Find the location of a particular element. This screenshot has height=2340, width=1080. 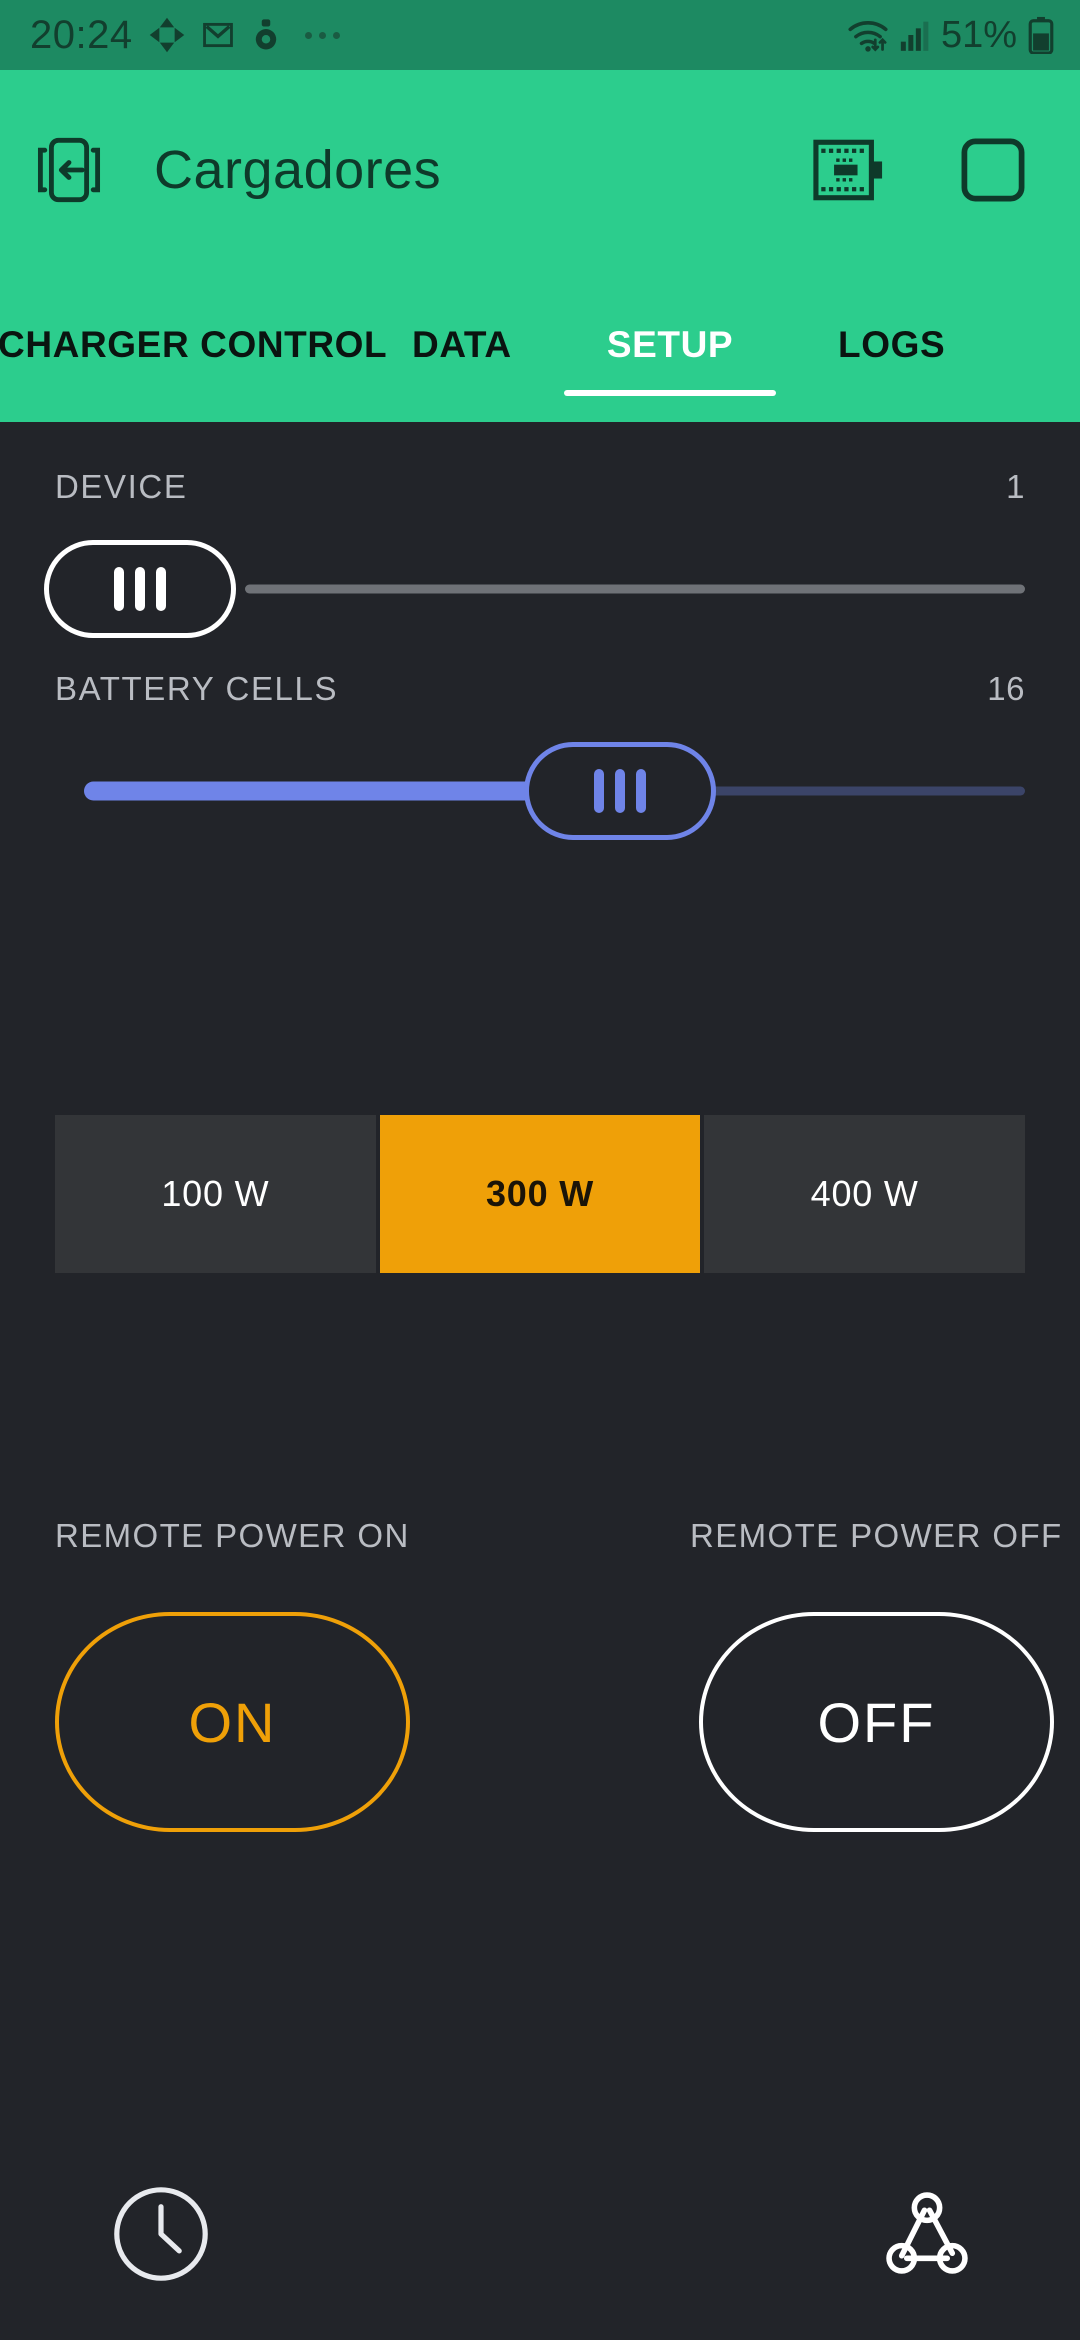

battery-percent-label: 51% is located at coordinates (978, 34).